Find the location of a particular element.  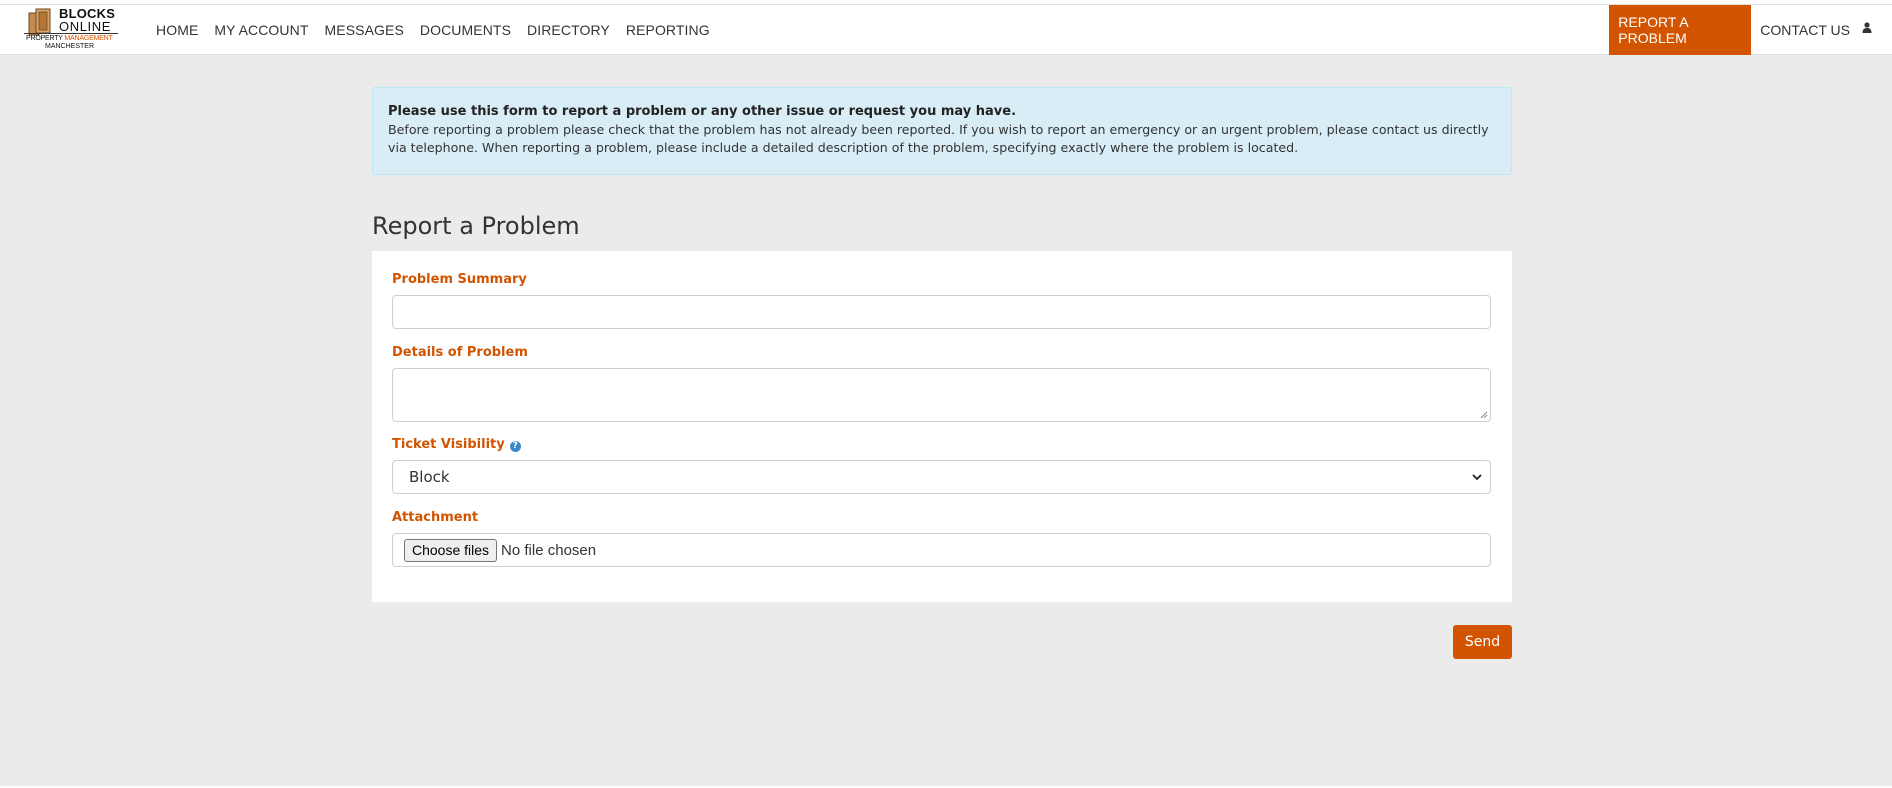

resize-grip-icon is located at coordinates (1484, 415).